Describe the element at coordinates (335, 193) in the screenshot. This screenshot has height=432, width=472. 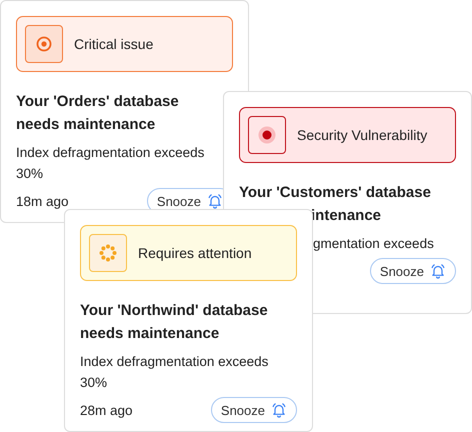
I see `card-title: Your 'Customers' database` at that location.